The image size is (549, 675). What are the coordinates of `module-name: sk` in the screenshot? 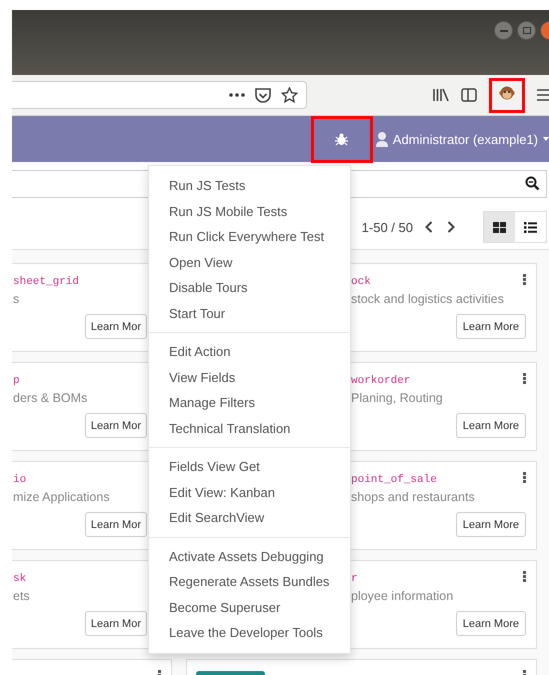 It's located at (19, 579).